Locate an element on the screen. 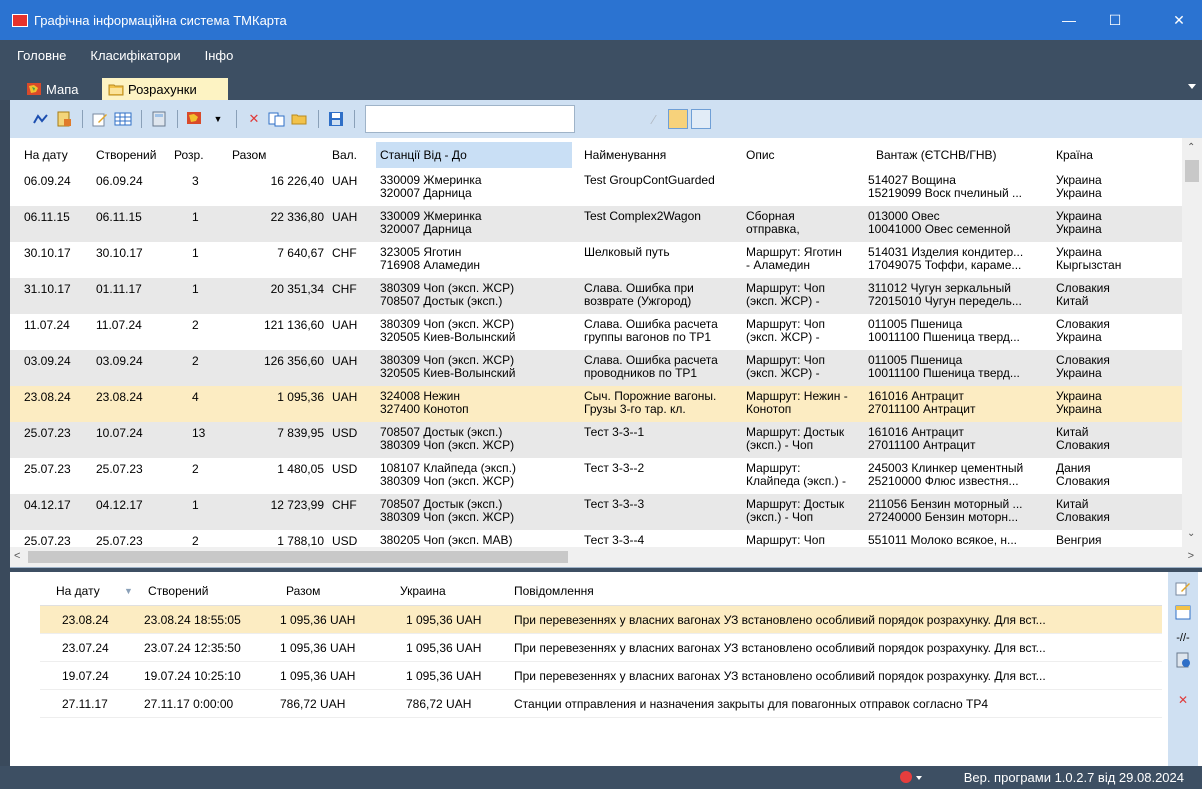 The height and width of the screenshot is (789, 1202). close-button: ✕ is located at coordinates (1179, 20).